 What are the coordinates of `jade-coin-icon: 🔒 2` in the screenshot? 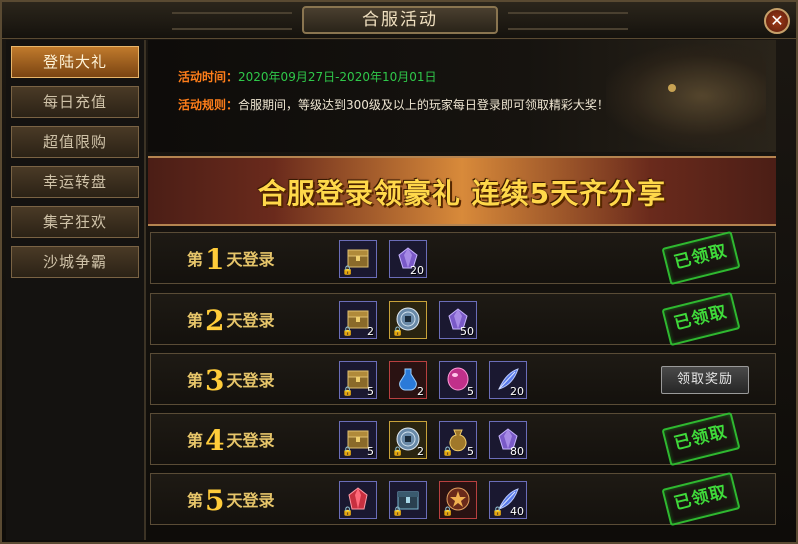 It's located at (408, 440).